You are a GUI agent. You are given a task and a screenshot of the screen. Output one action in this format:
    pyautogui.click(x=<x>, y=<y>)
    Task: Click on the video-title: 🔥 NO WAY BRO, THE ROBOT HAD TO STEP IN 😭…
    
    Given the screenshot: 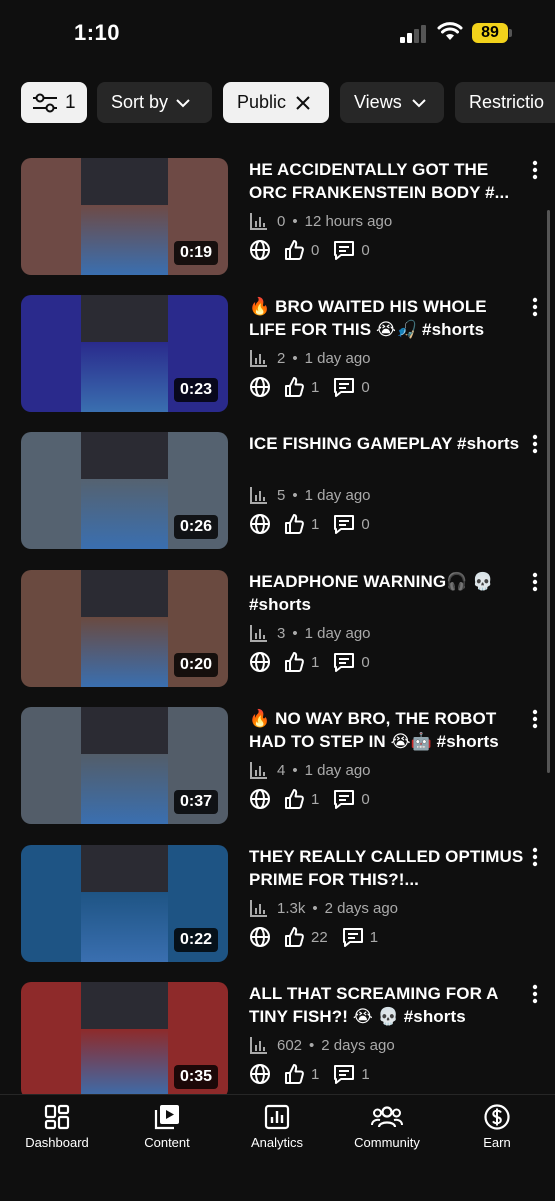 What is the action you would take?
    pyautogui.click(x=386, y=730)
    